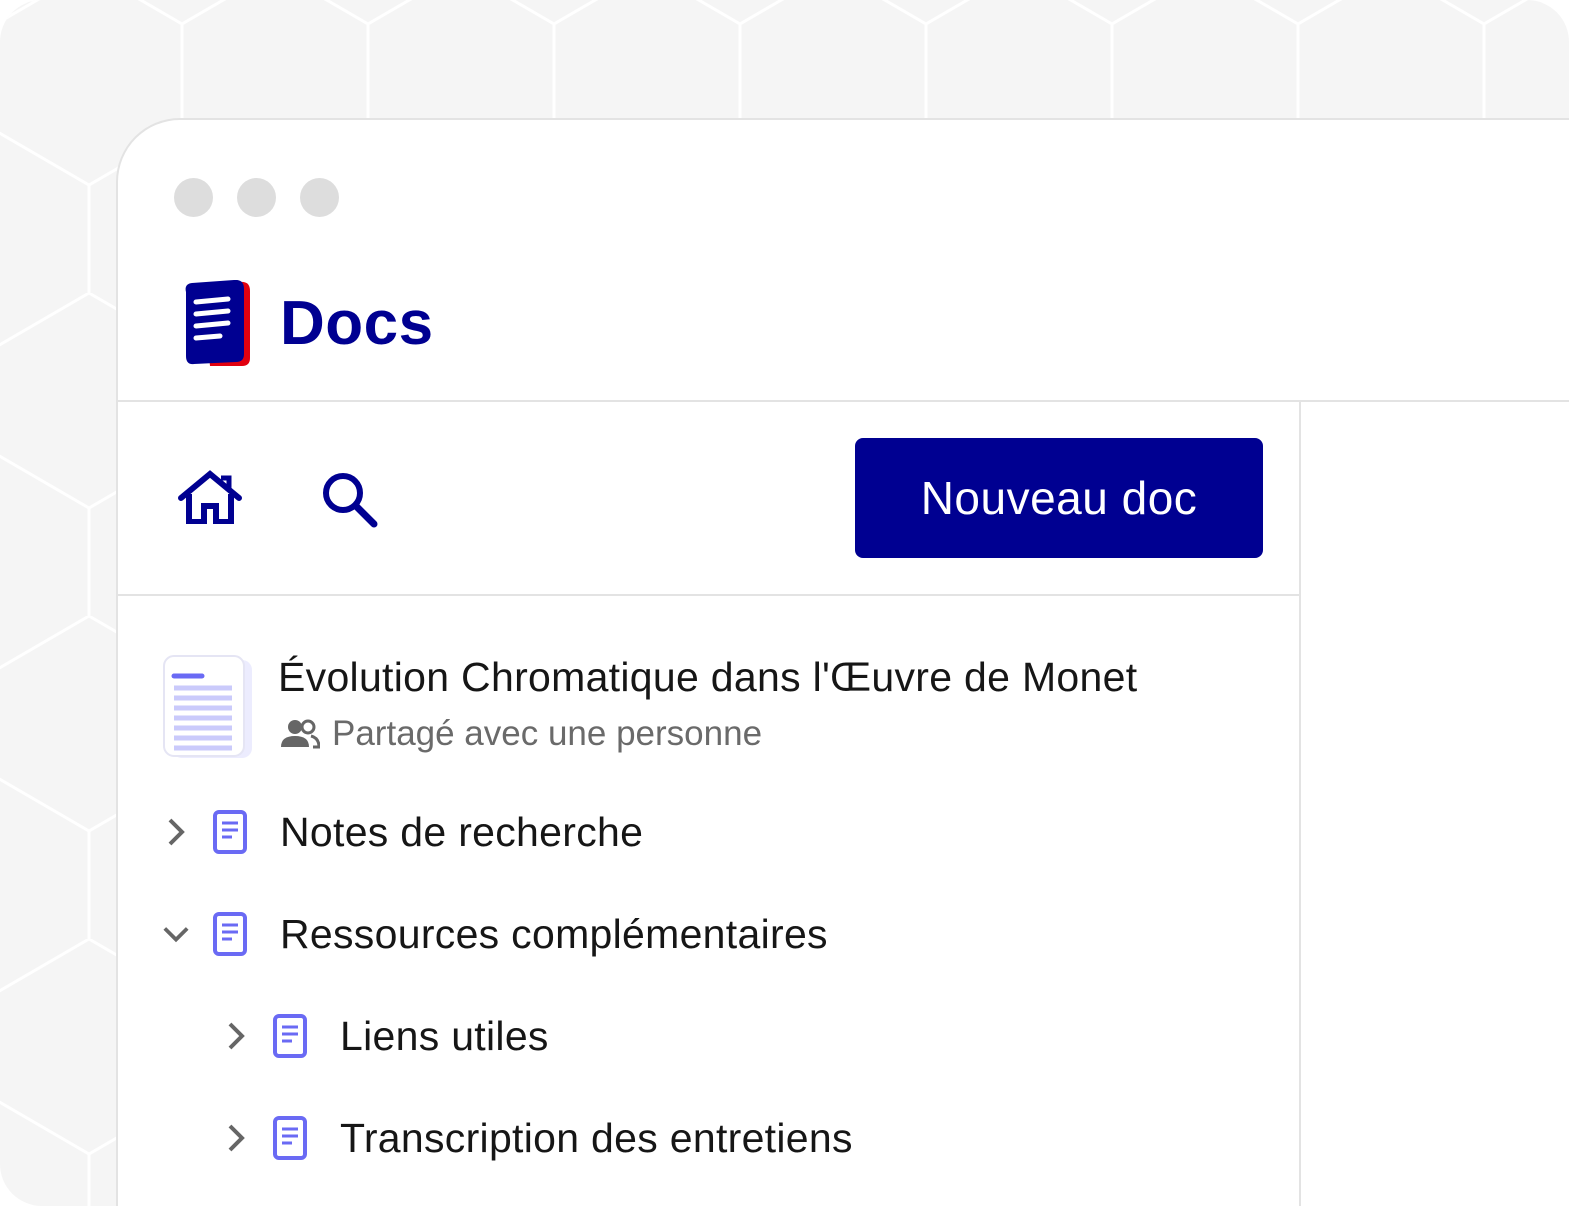  I want to click on tree-item-ressources-complementaires: Ressources complémentaires, so click(495, 934).